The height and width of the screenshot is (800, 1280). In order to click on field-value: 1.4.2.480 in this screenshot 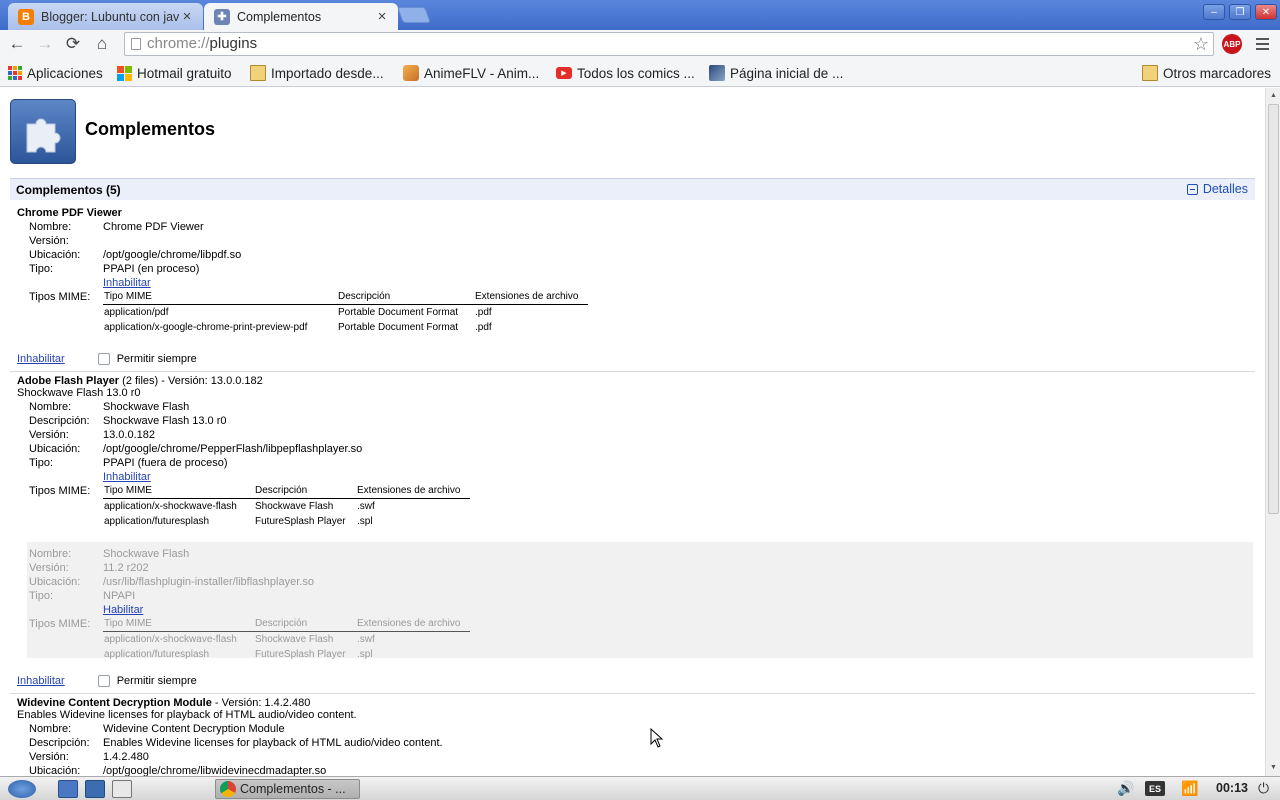, I will do `click(126, 757)`.